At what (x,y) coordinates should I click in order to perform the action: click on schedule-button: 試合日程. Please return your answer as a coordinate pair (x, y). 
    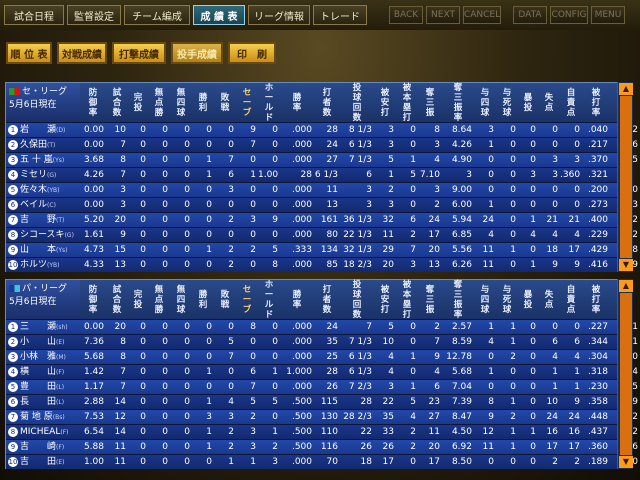
    Looking at the image, I should click on (34, 15).